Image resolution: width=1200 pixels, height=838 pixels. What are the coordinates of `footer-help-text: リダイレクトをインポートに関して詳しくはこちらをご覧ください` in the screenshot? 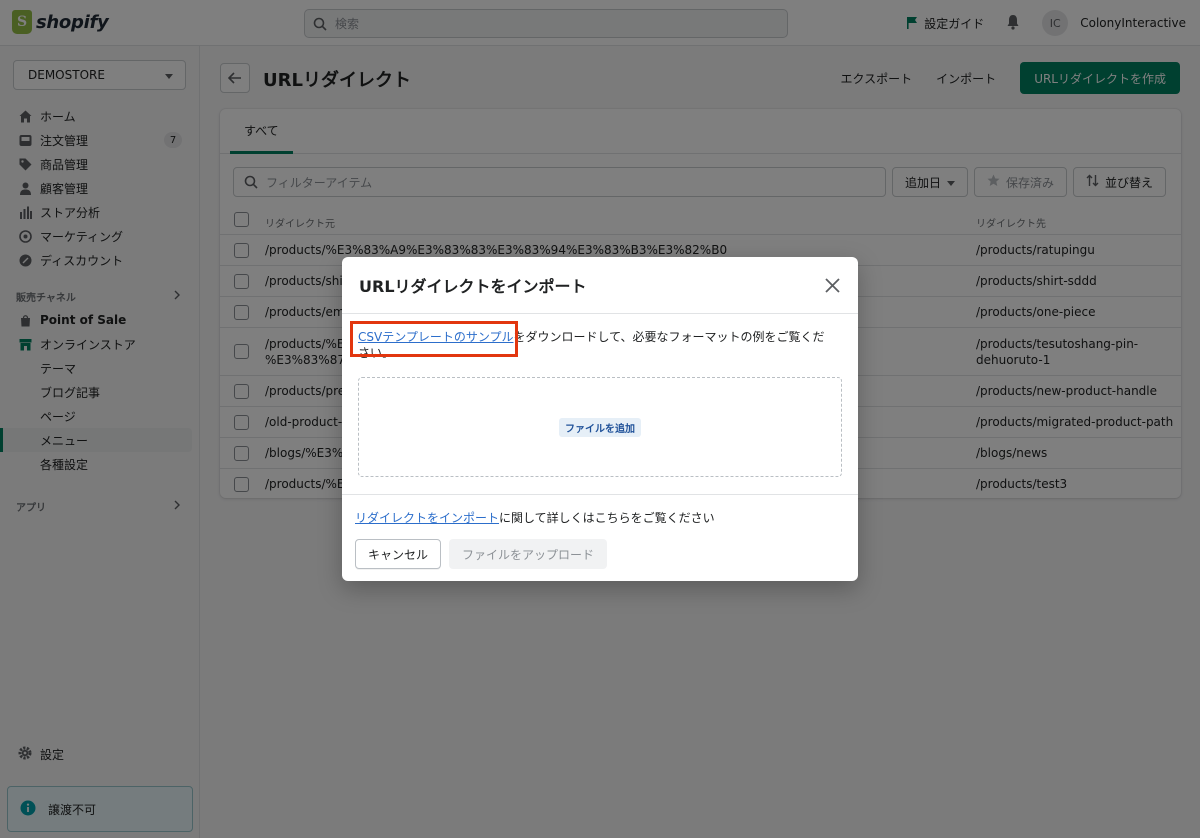 It's located at (535, 517).